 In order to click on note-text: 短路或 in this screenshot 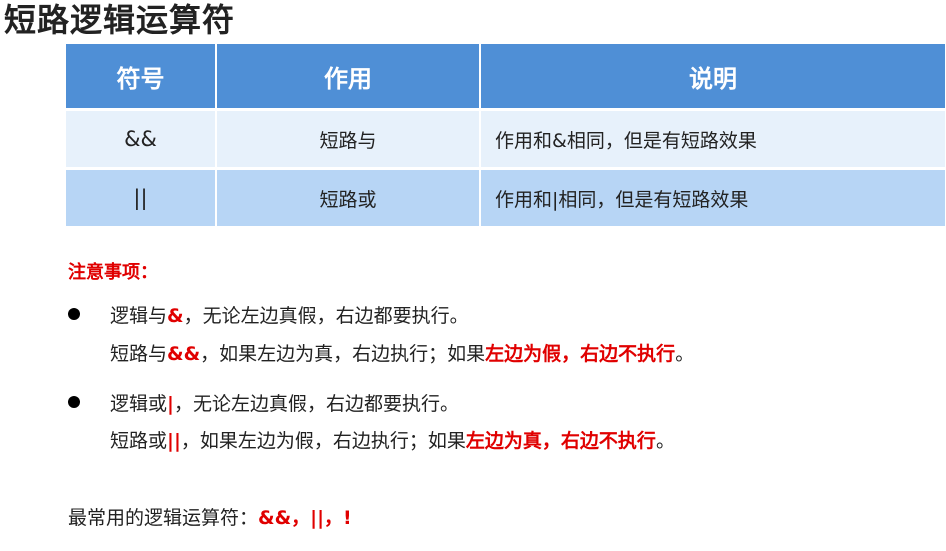, I will do `click(139, 441)`.